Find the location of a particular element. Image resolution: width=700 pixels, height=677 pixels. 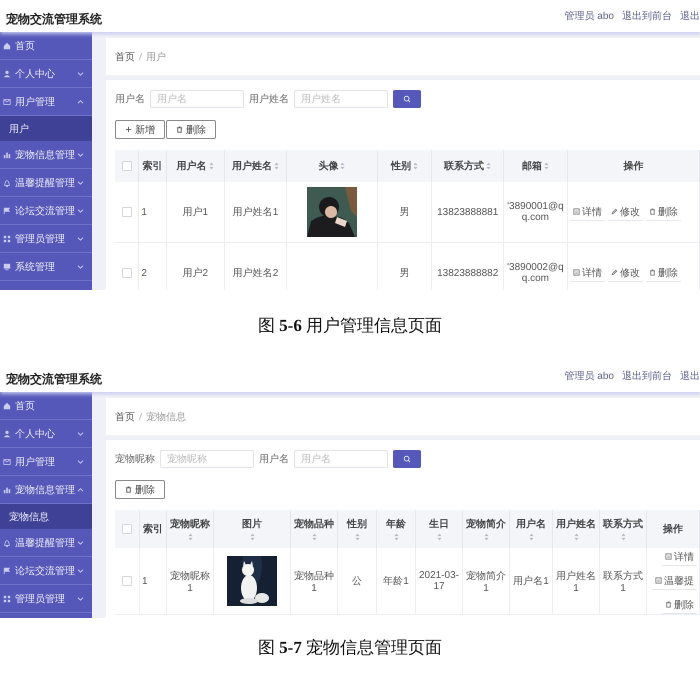

sidebar-subitem: 用户 is located at coordinates (46, 128).